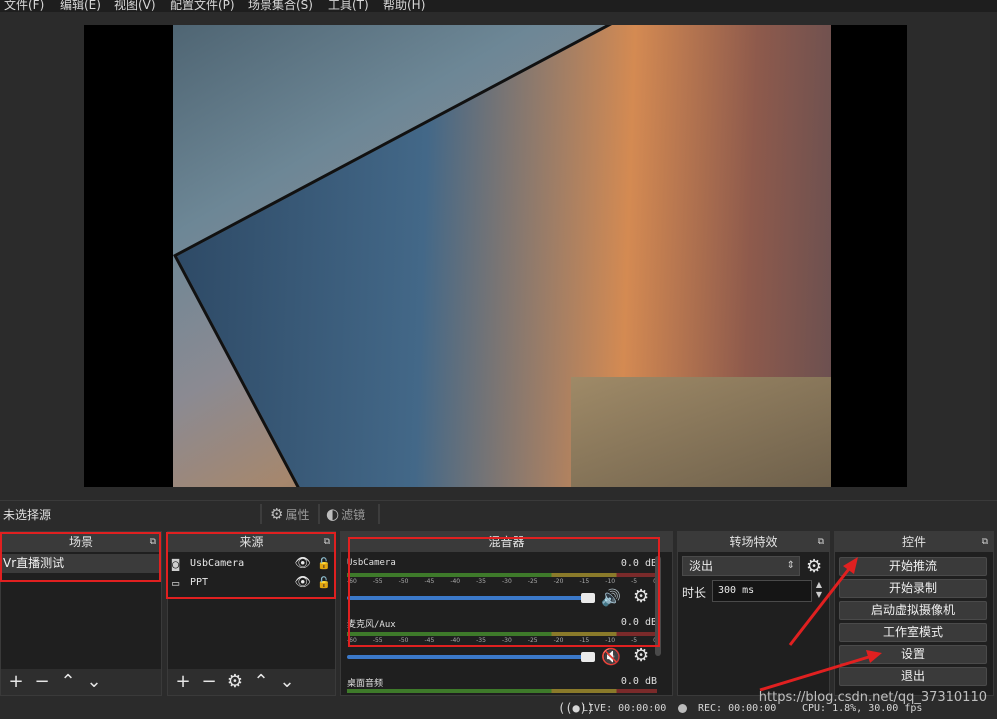 This screenshot has height=719, width=997. What do you see at coordinates (821, 605) in the screenshot?
I see `arrow-to-start-streaming` at bounding box center [821, 605].